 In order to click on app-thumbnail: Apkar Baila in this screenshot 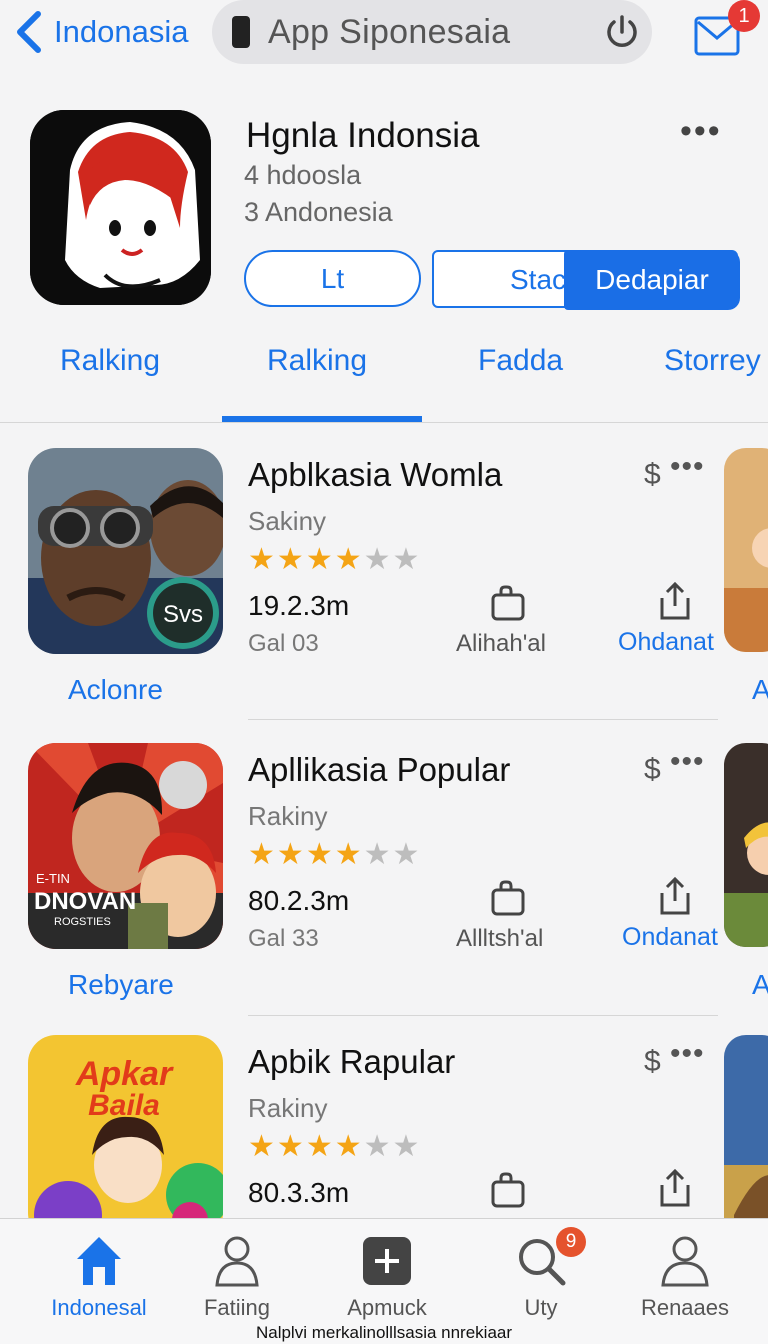, I will do `click(125, 1126)`.